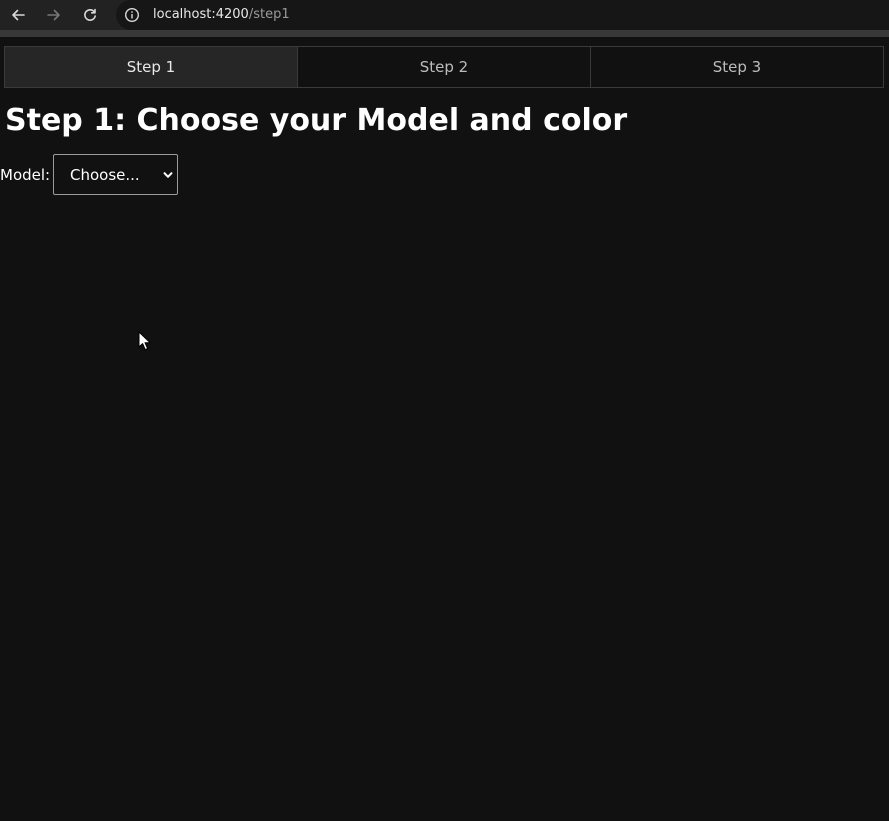 This screenshot has height=821, width=889. What do you see at coordinates (144, 341) in the screenshot?
I see `mouse-cursor-icon` at bounding box center [144, 341].